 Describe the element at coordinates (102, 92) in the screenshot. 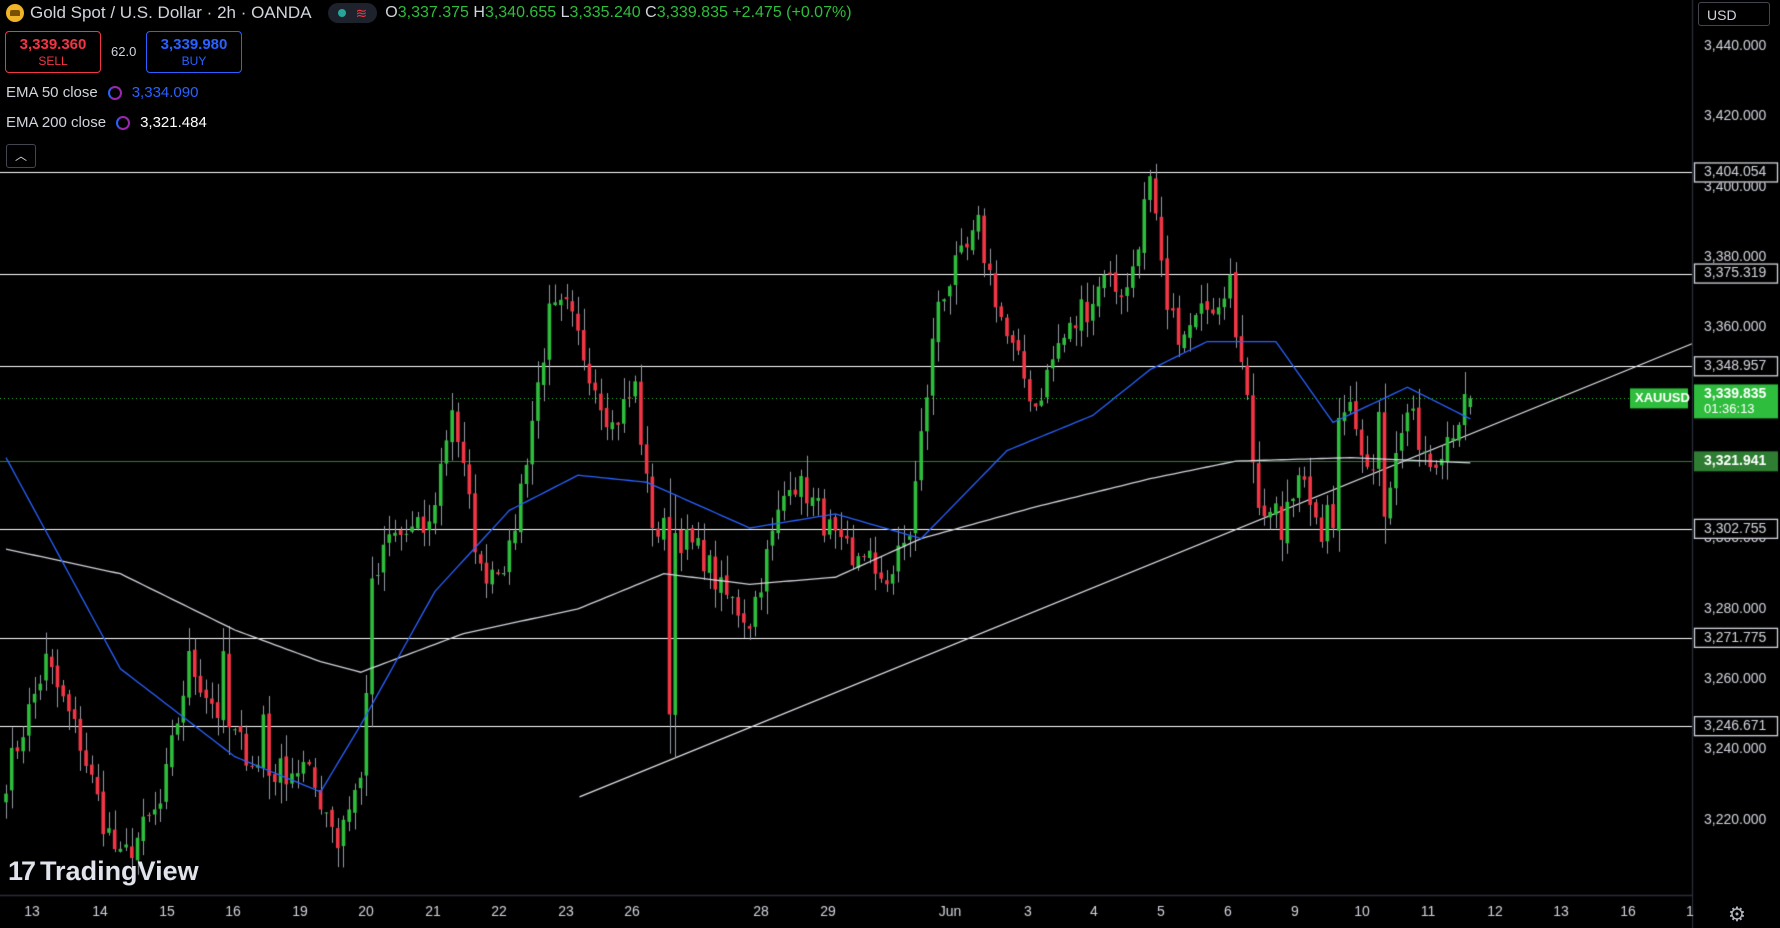

I see `ema50-legend: EMA 50 close 3,334.090` at that location.